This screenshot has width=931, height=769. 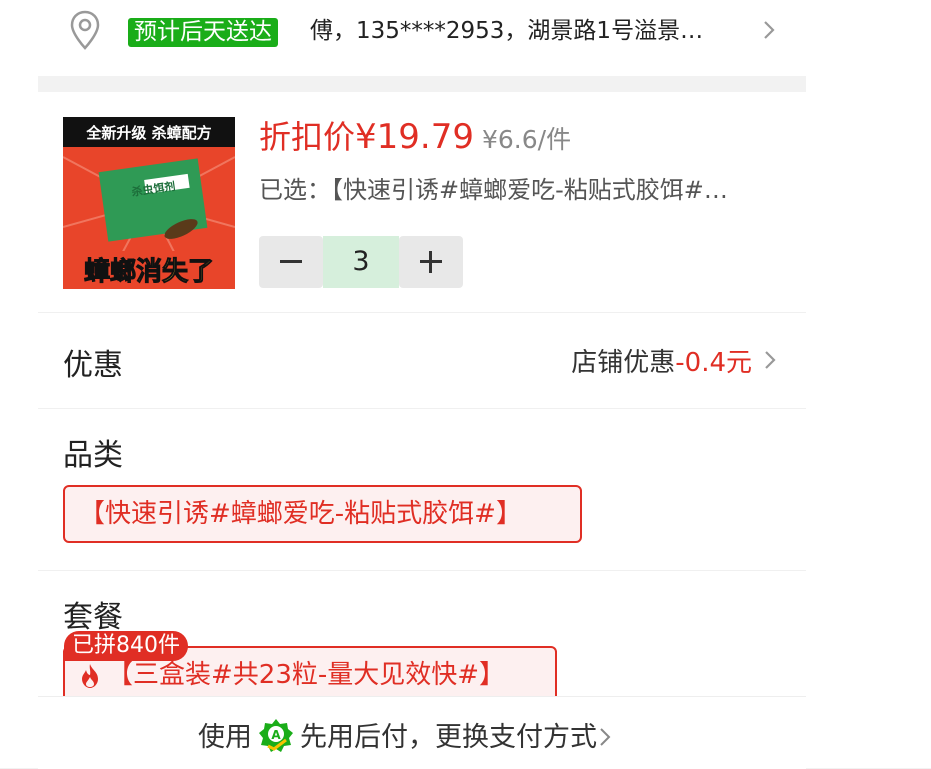 What do you see at coordinates (225, 737) in the screenshot?
I see `payment-prefix: 使用` at bounding box center [225, 737].